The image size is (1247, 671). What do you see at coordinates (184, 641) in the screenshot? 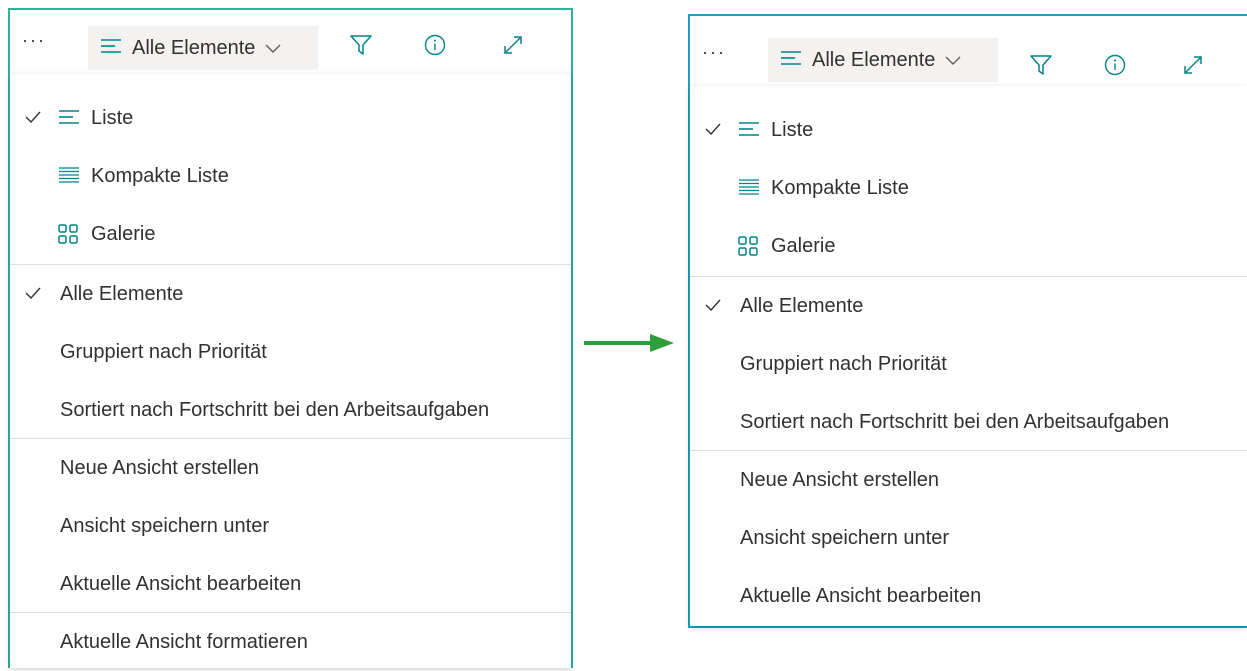
I see `menu-item-label: Aktuelle Ansicht formatieren` at bounding box center [184, 641].